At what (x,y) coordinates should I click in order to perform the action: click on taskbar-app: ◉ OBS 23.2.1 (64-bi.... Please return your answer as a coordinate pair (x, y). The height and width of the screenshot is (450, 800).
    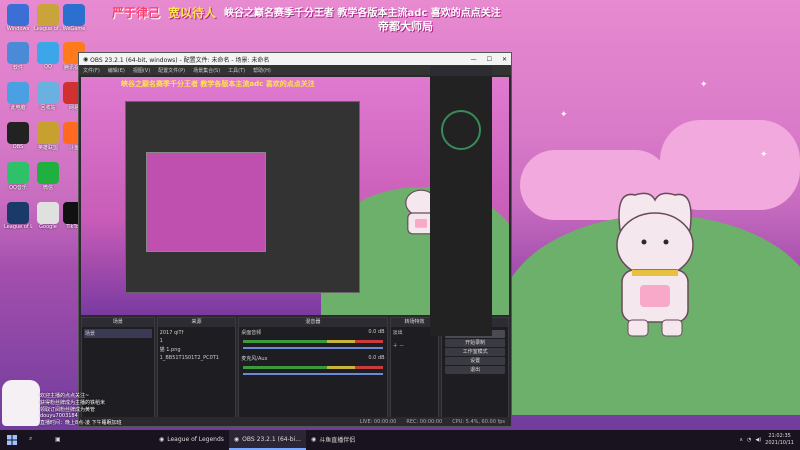
    Looking at the image, I should click on (267, 440).